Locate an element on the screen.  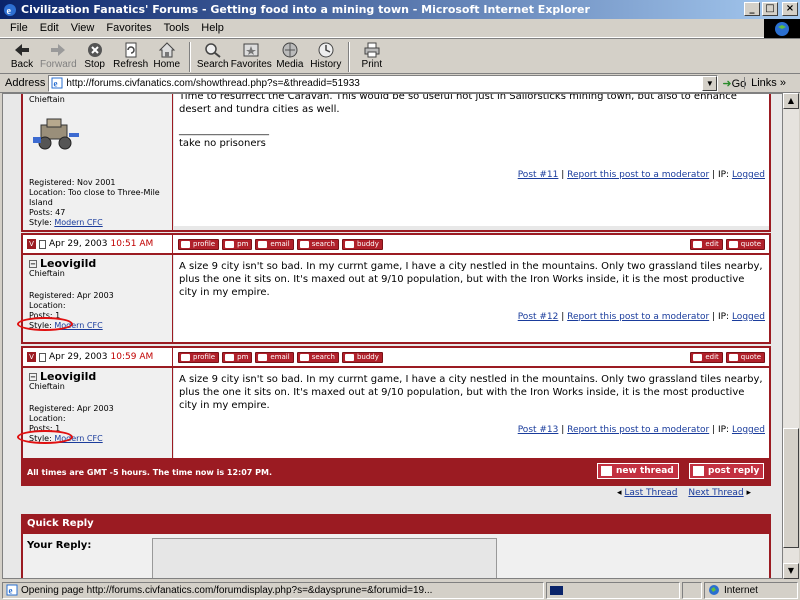
reply-textarea is located at coordinates (324, 558).